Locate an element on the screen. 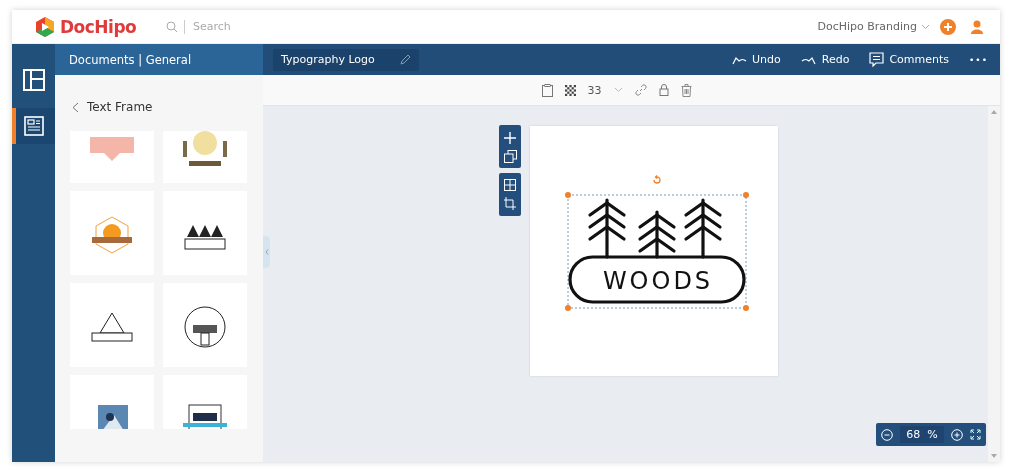 The image size is (1024, 470). text-panel-tab is located at coordinates (33, 126).